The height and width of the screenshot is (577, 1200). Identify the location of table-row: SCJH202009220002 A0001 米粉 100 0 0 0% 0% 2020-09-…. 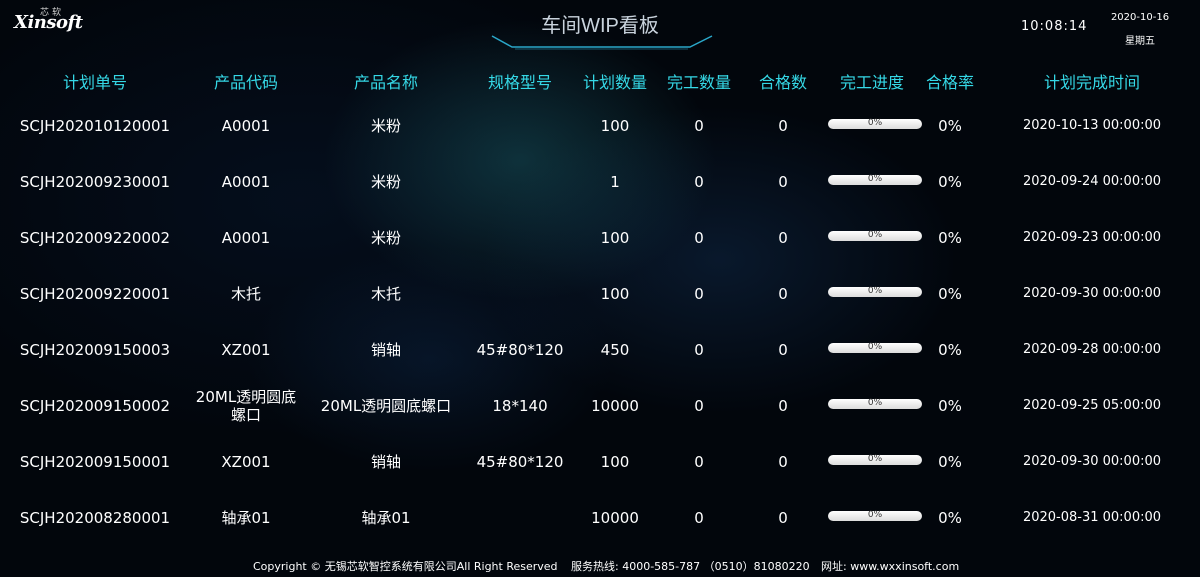
(600, 238).